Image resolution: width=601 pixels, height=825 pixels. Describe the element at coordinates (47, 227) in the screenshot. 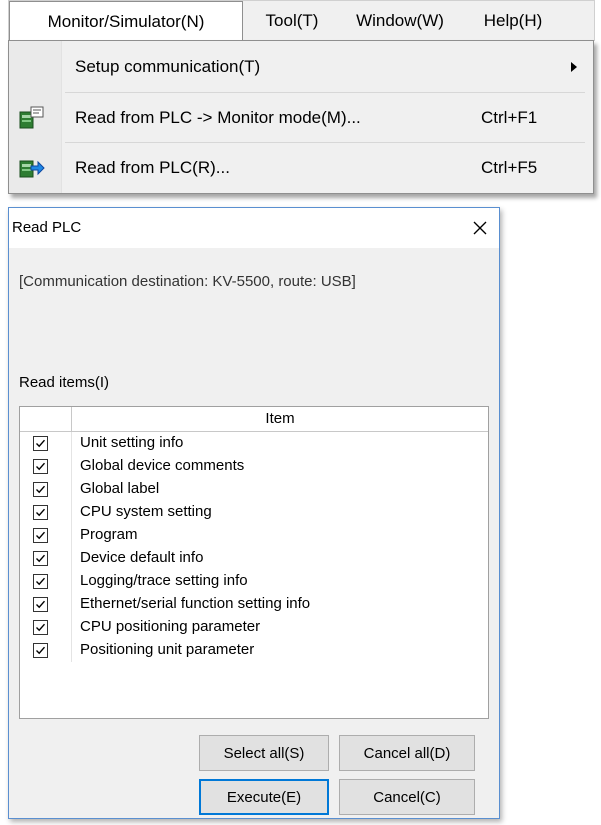

I see `dialog-title: Read PLC` at that location.